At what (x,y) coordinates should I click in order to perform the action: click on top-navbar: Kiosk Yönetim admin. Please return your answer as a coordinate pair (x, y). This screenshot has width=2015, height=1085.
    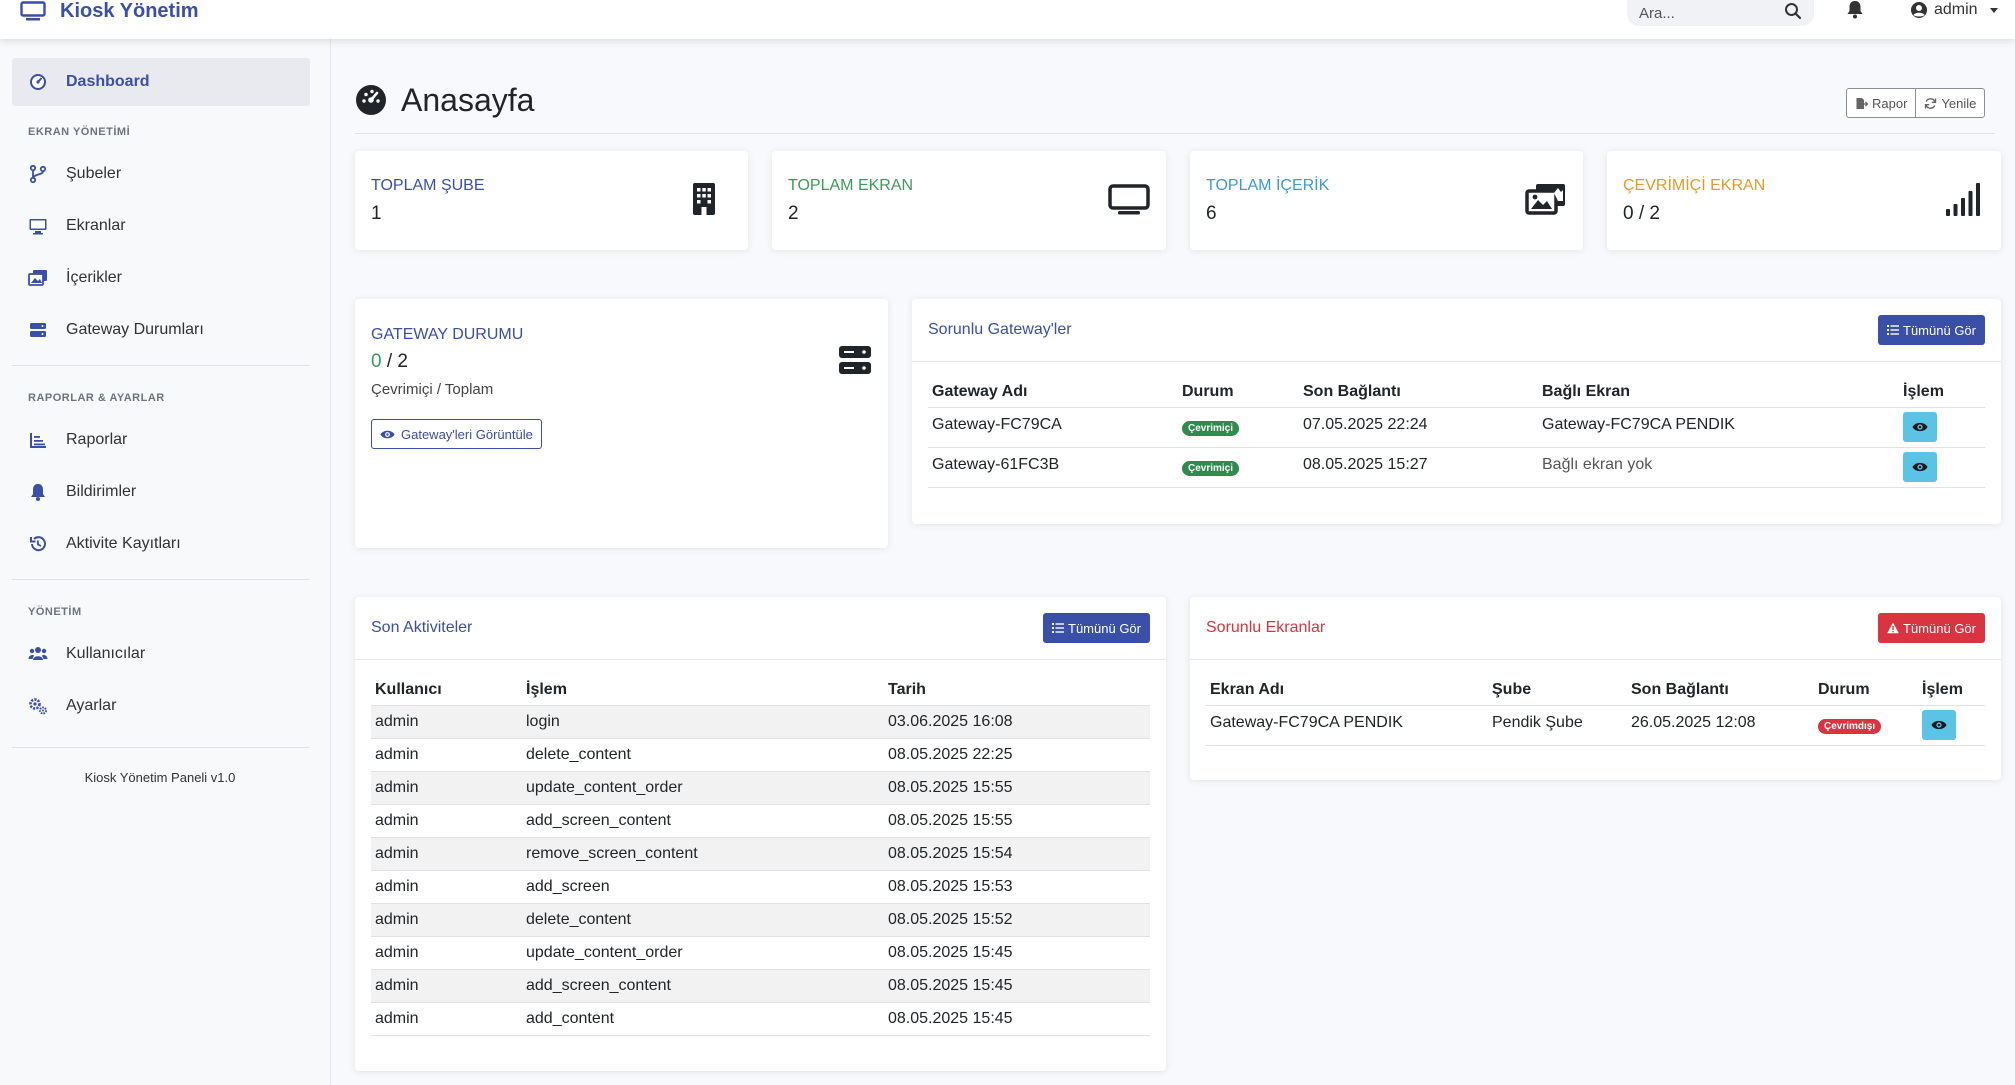
    Looking at the image, I should click on (1007, 19).